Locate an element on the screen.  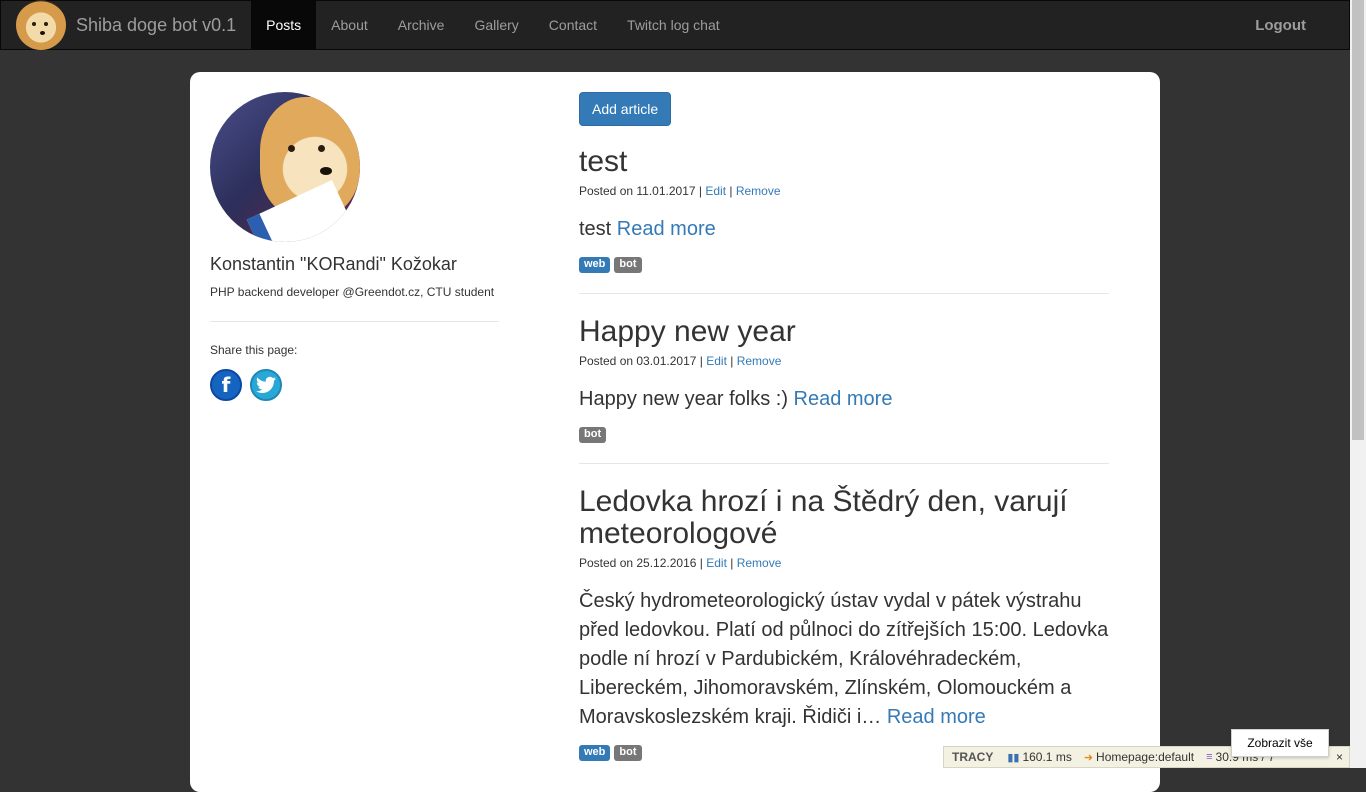
show-all-button: Zobrazit vše is located at coordinates (1280, 743).